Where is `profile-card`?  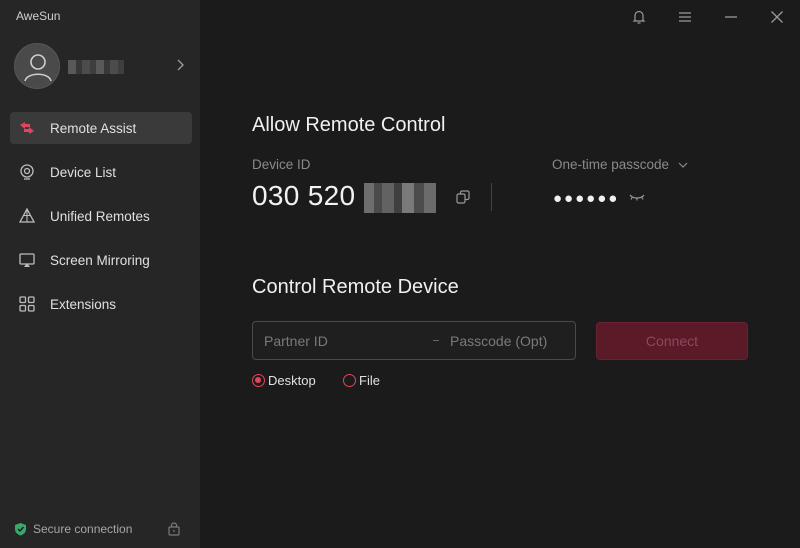
profile-card is located at coordinates (104, 66).